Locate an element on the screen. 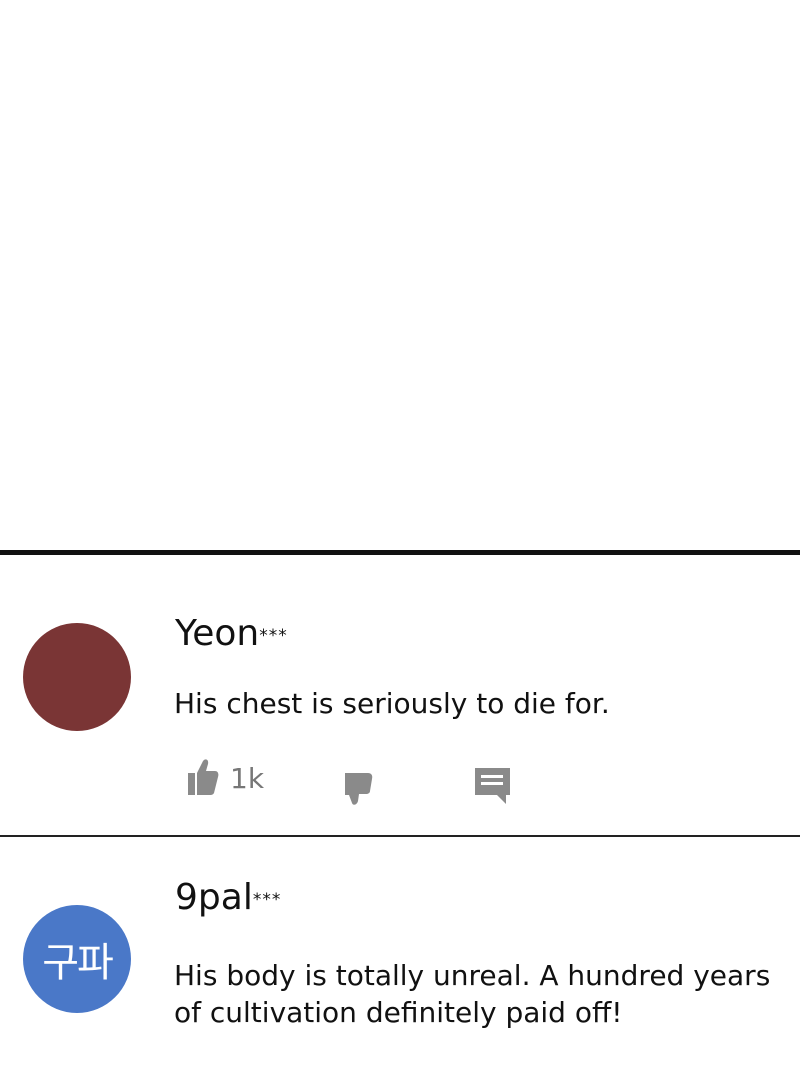 The width and height of the screenshot is (800, 1080). reply-button is located at coordinates (493, 788).